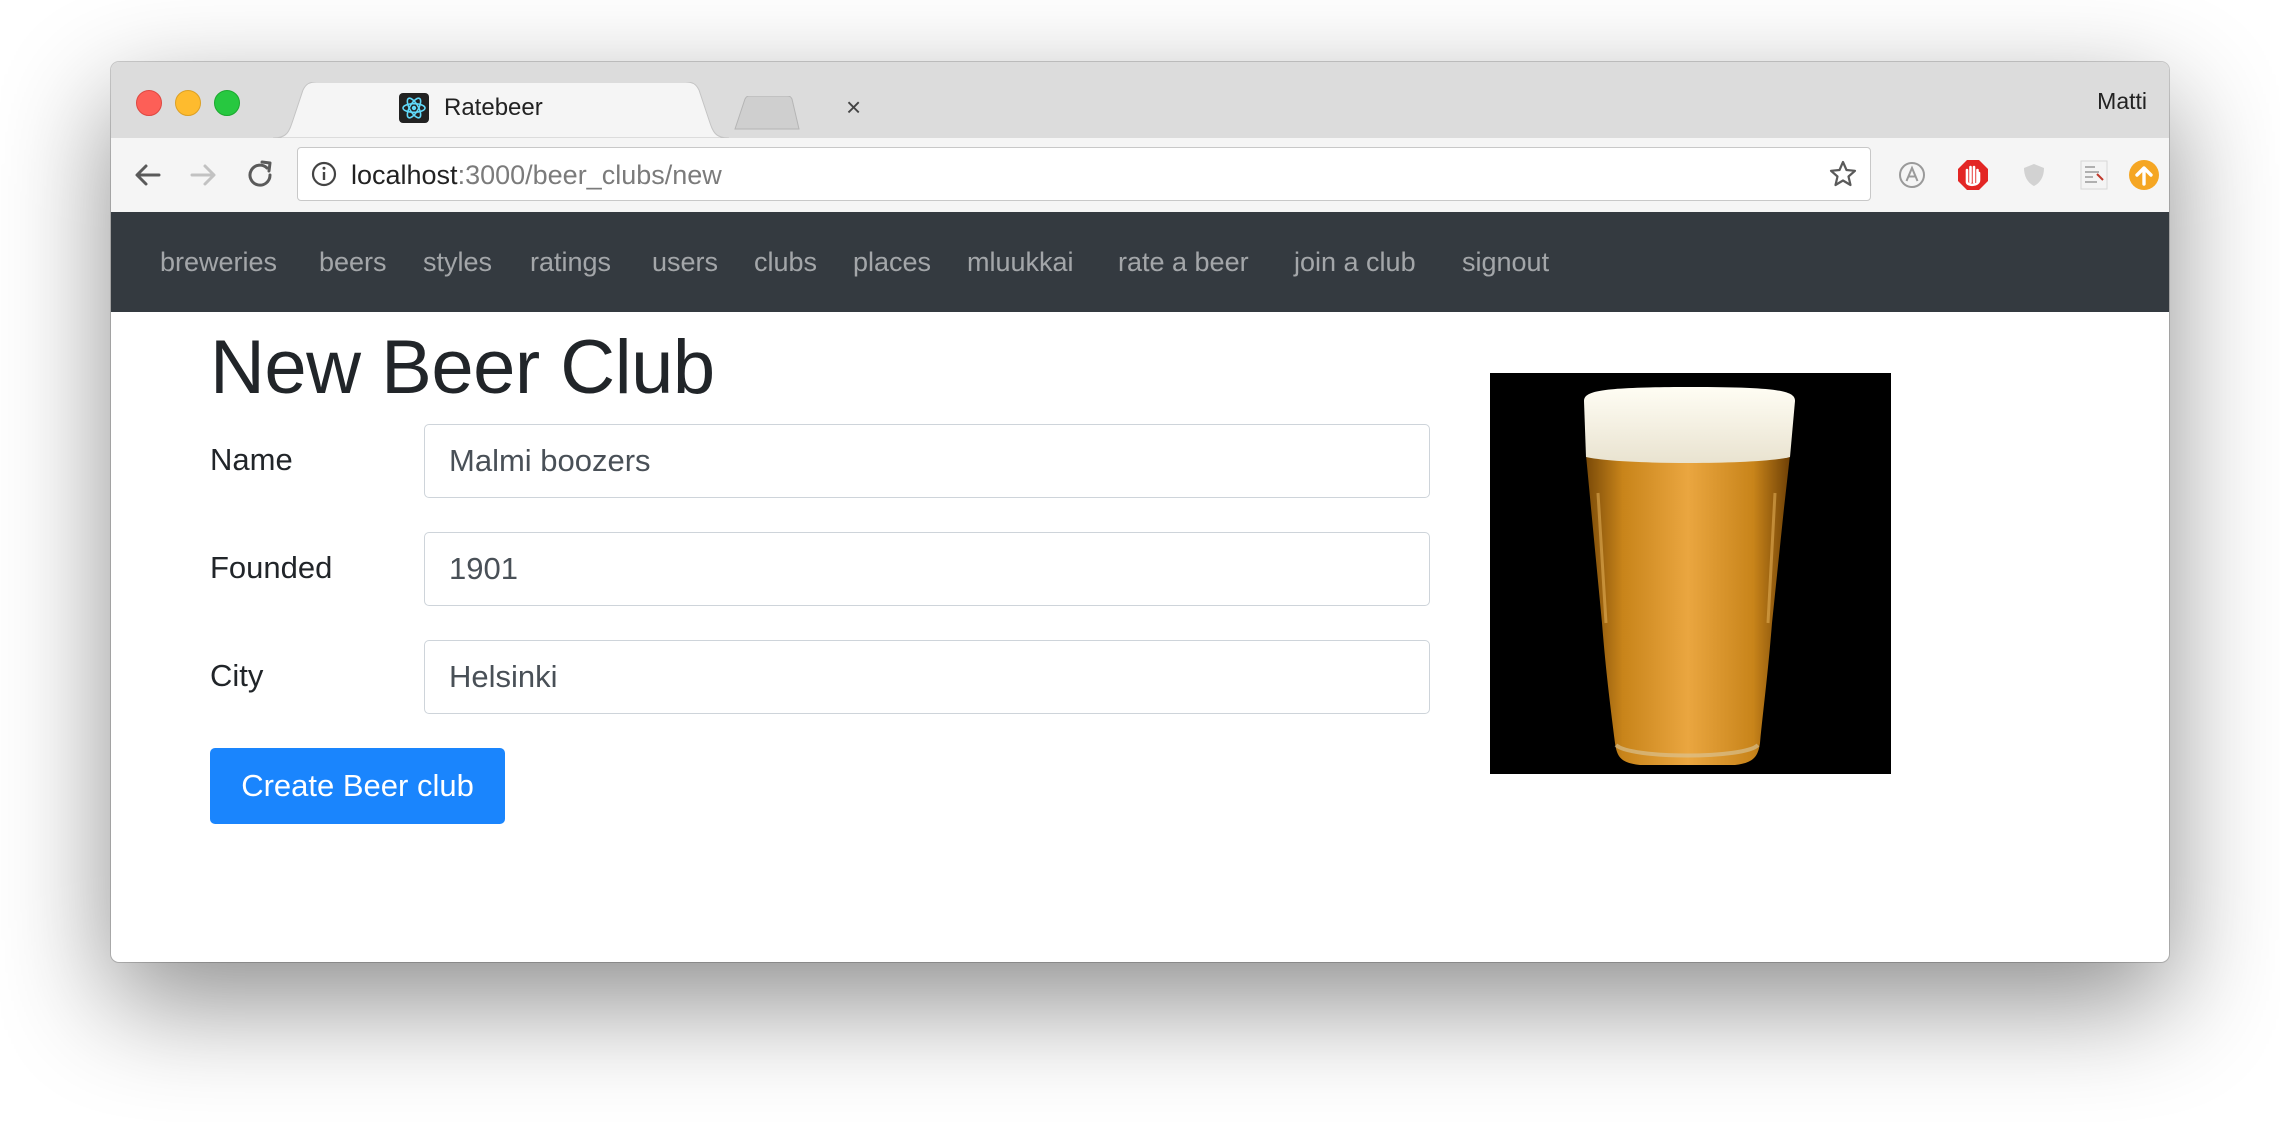 This screenshot has height=1122, width=2280. Describe the element at coordinates (2144, 175) in the screenshot. I see `update-arrow-icon` at that location.